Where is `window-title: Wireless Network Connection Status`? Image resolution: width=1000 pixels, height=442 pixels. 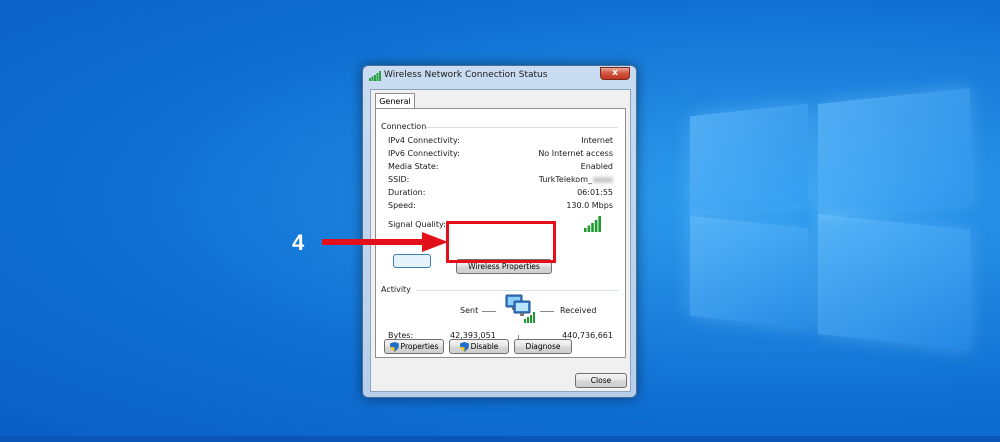 window-title: Wireless Network Connection Status is located at coordinates (466, 75).